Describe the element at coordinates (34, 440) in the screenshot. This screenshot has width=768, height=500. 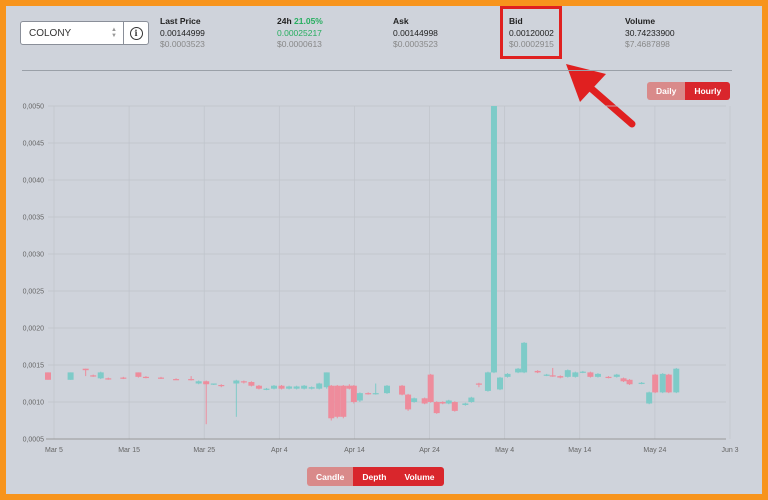
I see `y-tick-label: 0,0005` at that location.